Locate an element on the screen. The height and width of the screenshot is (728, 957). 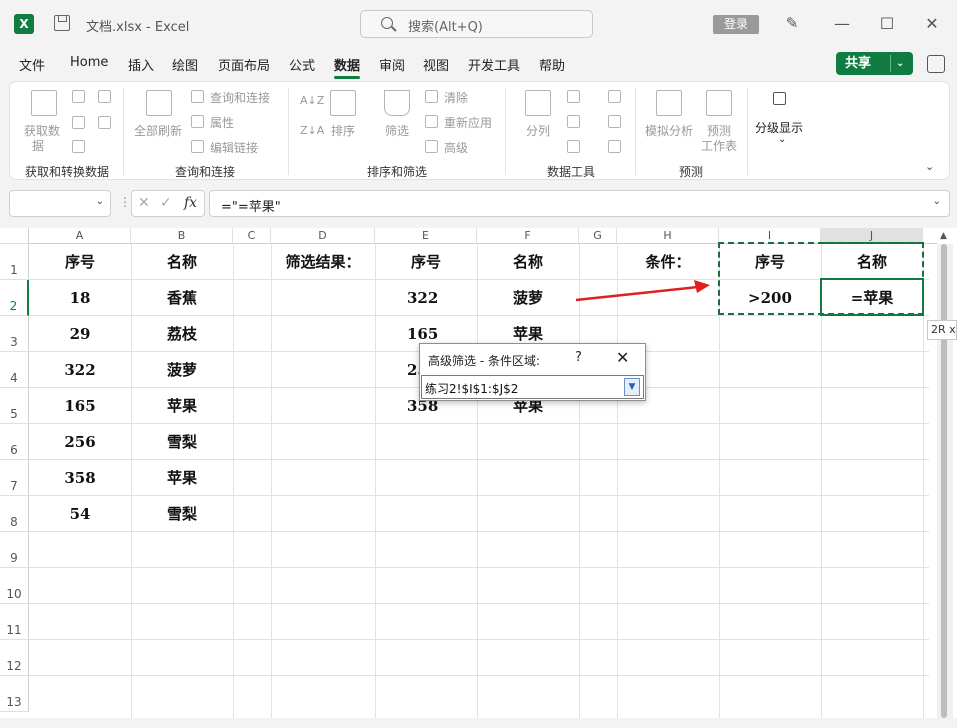
share-button: 共享 ⌄ is located at coordinates (874, 63).